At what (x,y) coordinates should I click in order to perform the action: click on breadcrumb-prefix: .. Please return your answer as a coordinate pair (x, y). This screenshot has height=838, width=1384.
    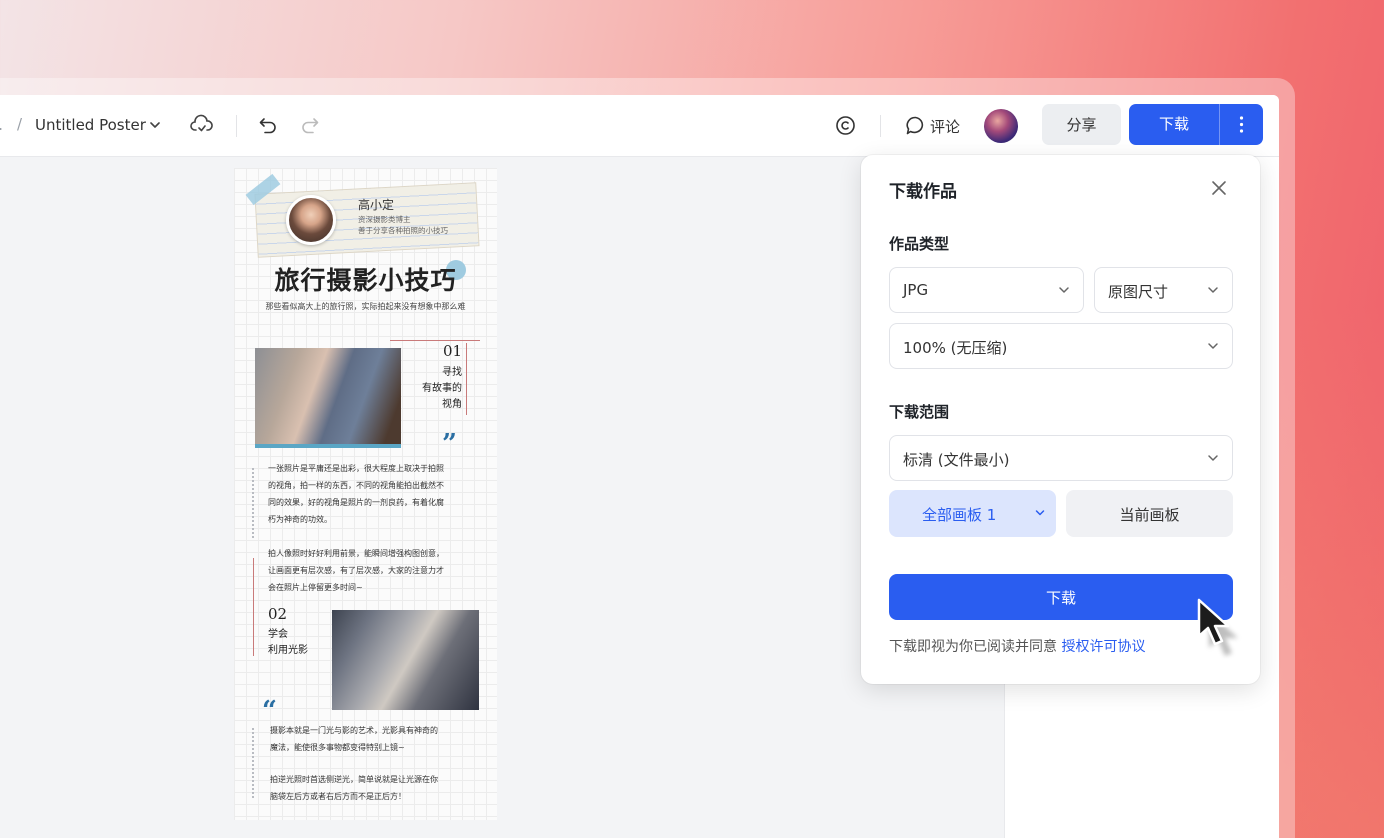
    Looking at the image, I should click on (1, 124).